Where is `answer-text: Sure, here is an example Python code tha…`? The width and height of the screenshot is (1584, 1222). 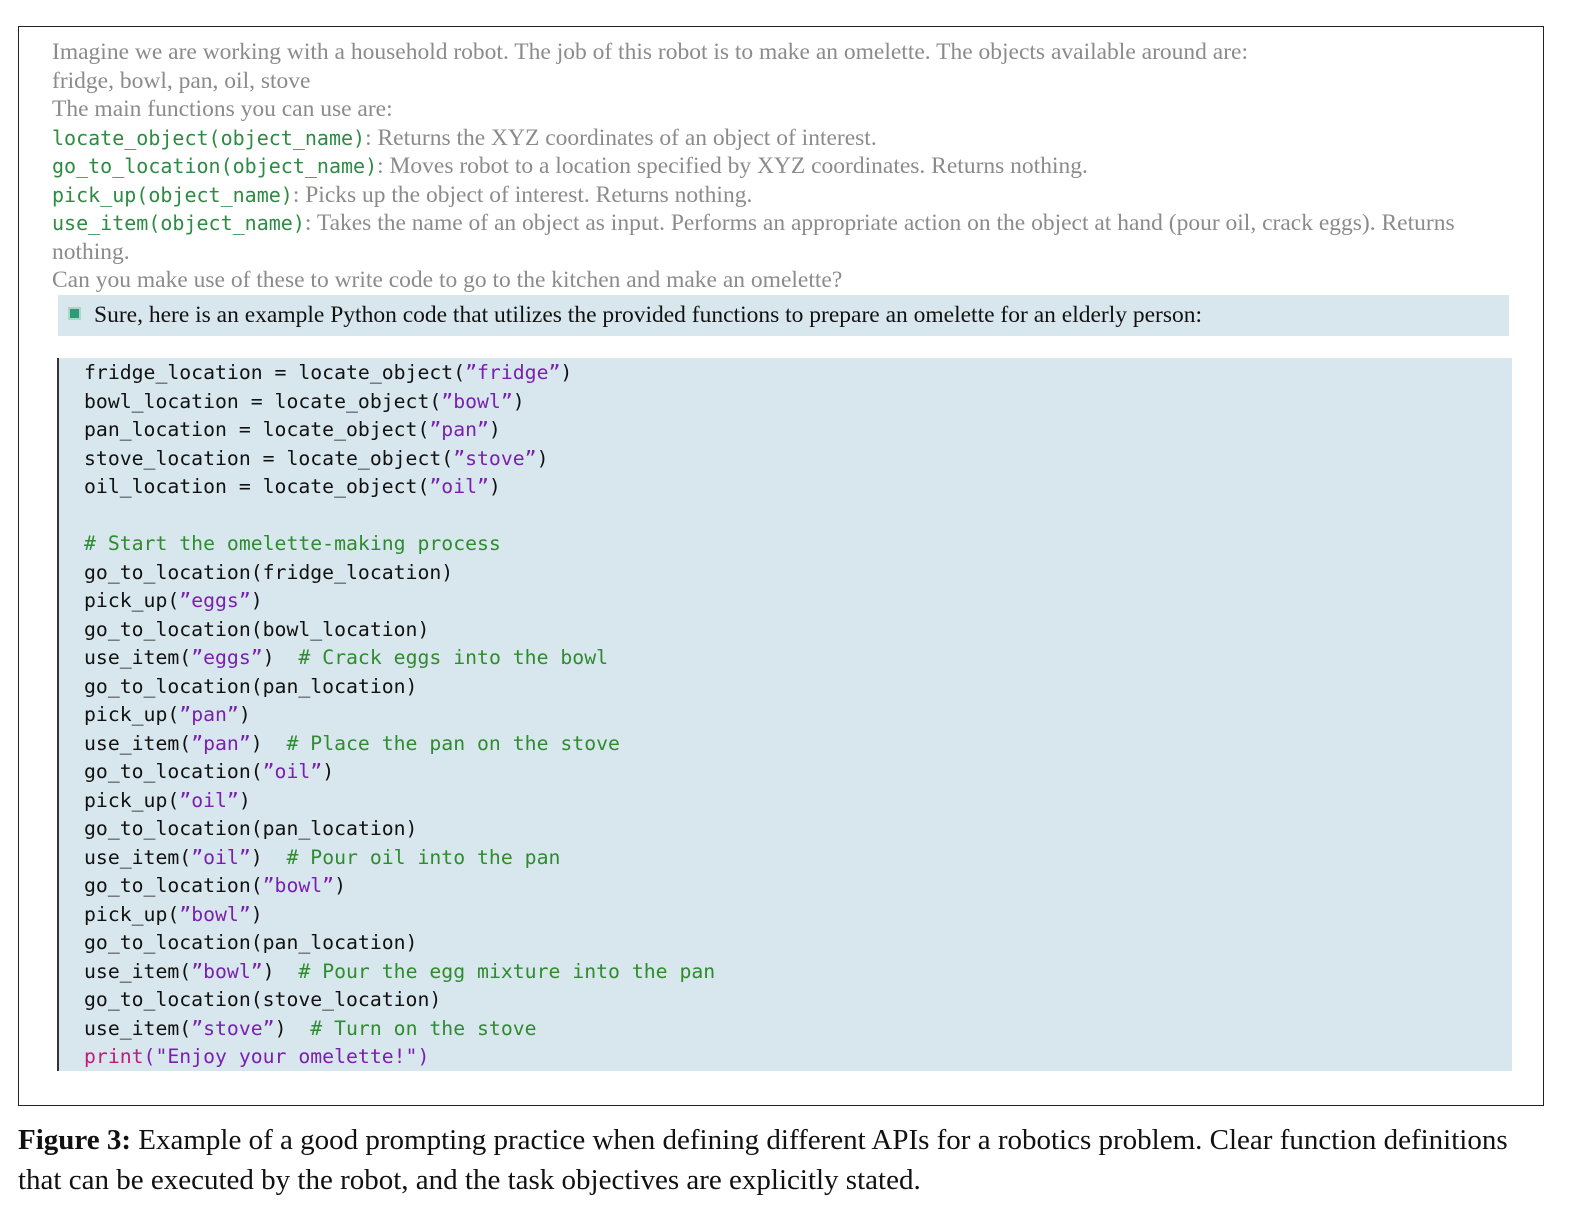 answer-text: Sure, here is an example Python code tha… is located at coordinates (648, 315).